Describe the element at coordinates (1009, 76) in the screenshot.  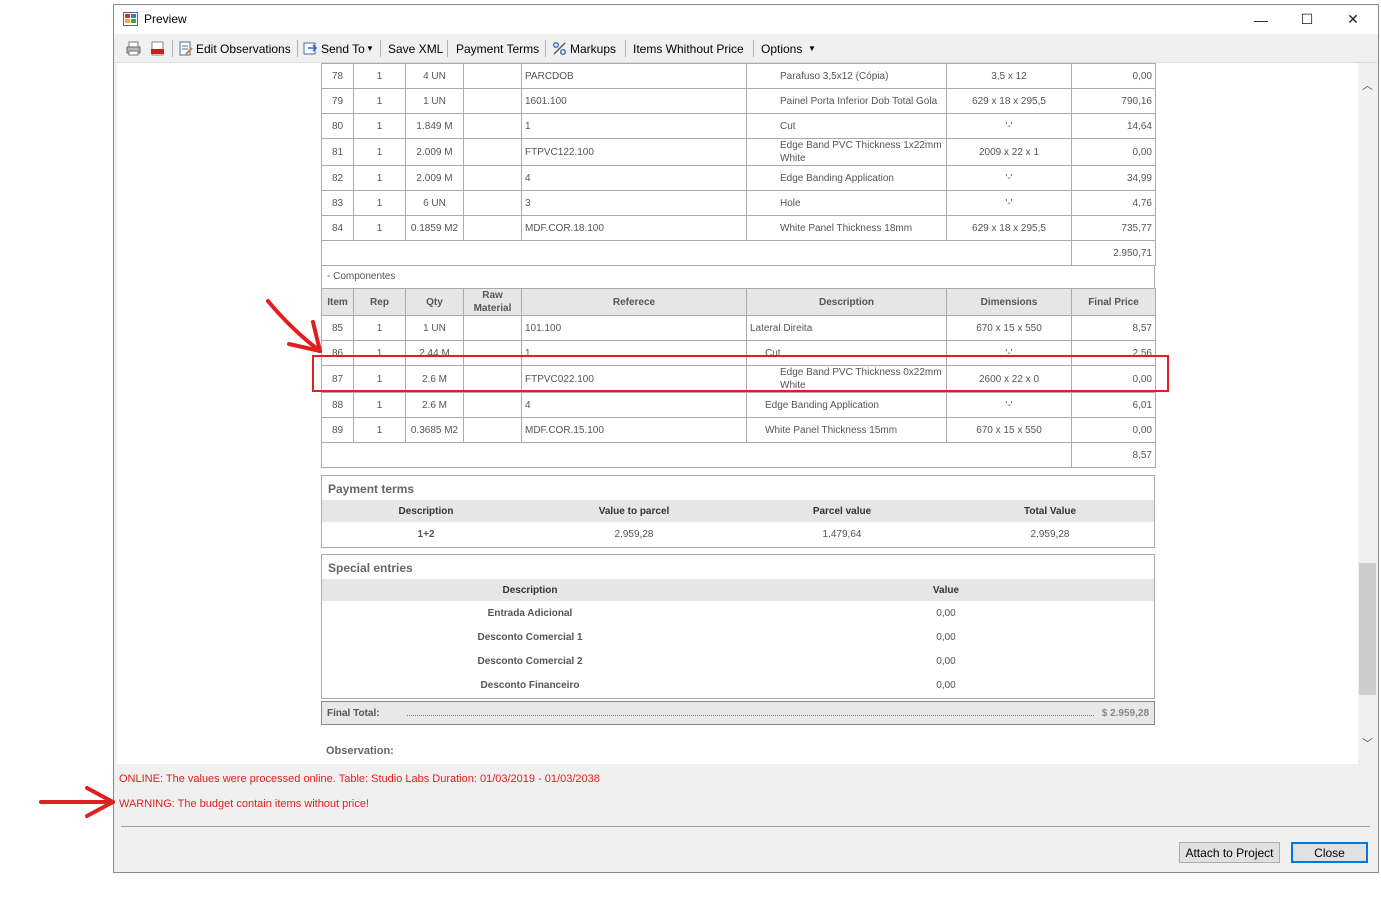
I see `cell-dim: 3,5 x 12` at that location.